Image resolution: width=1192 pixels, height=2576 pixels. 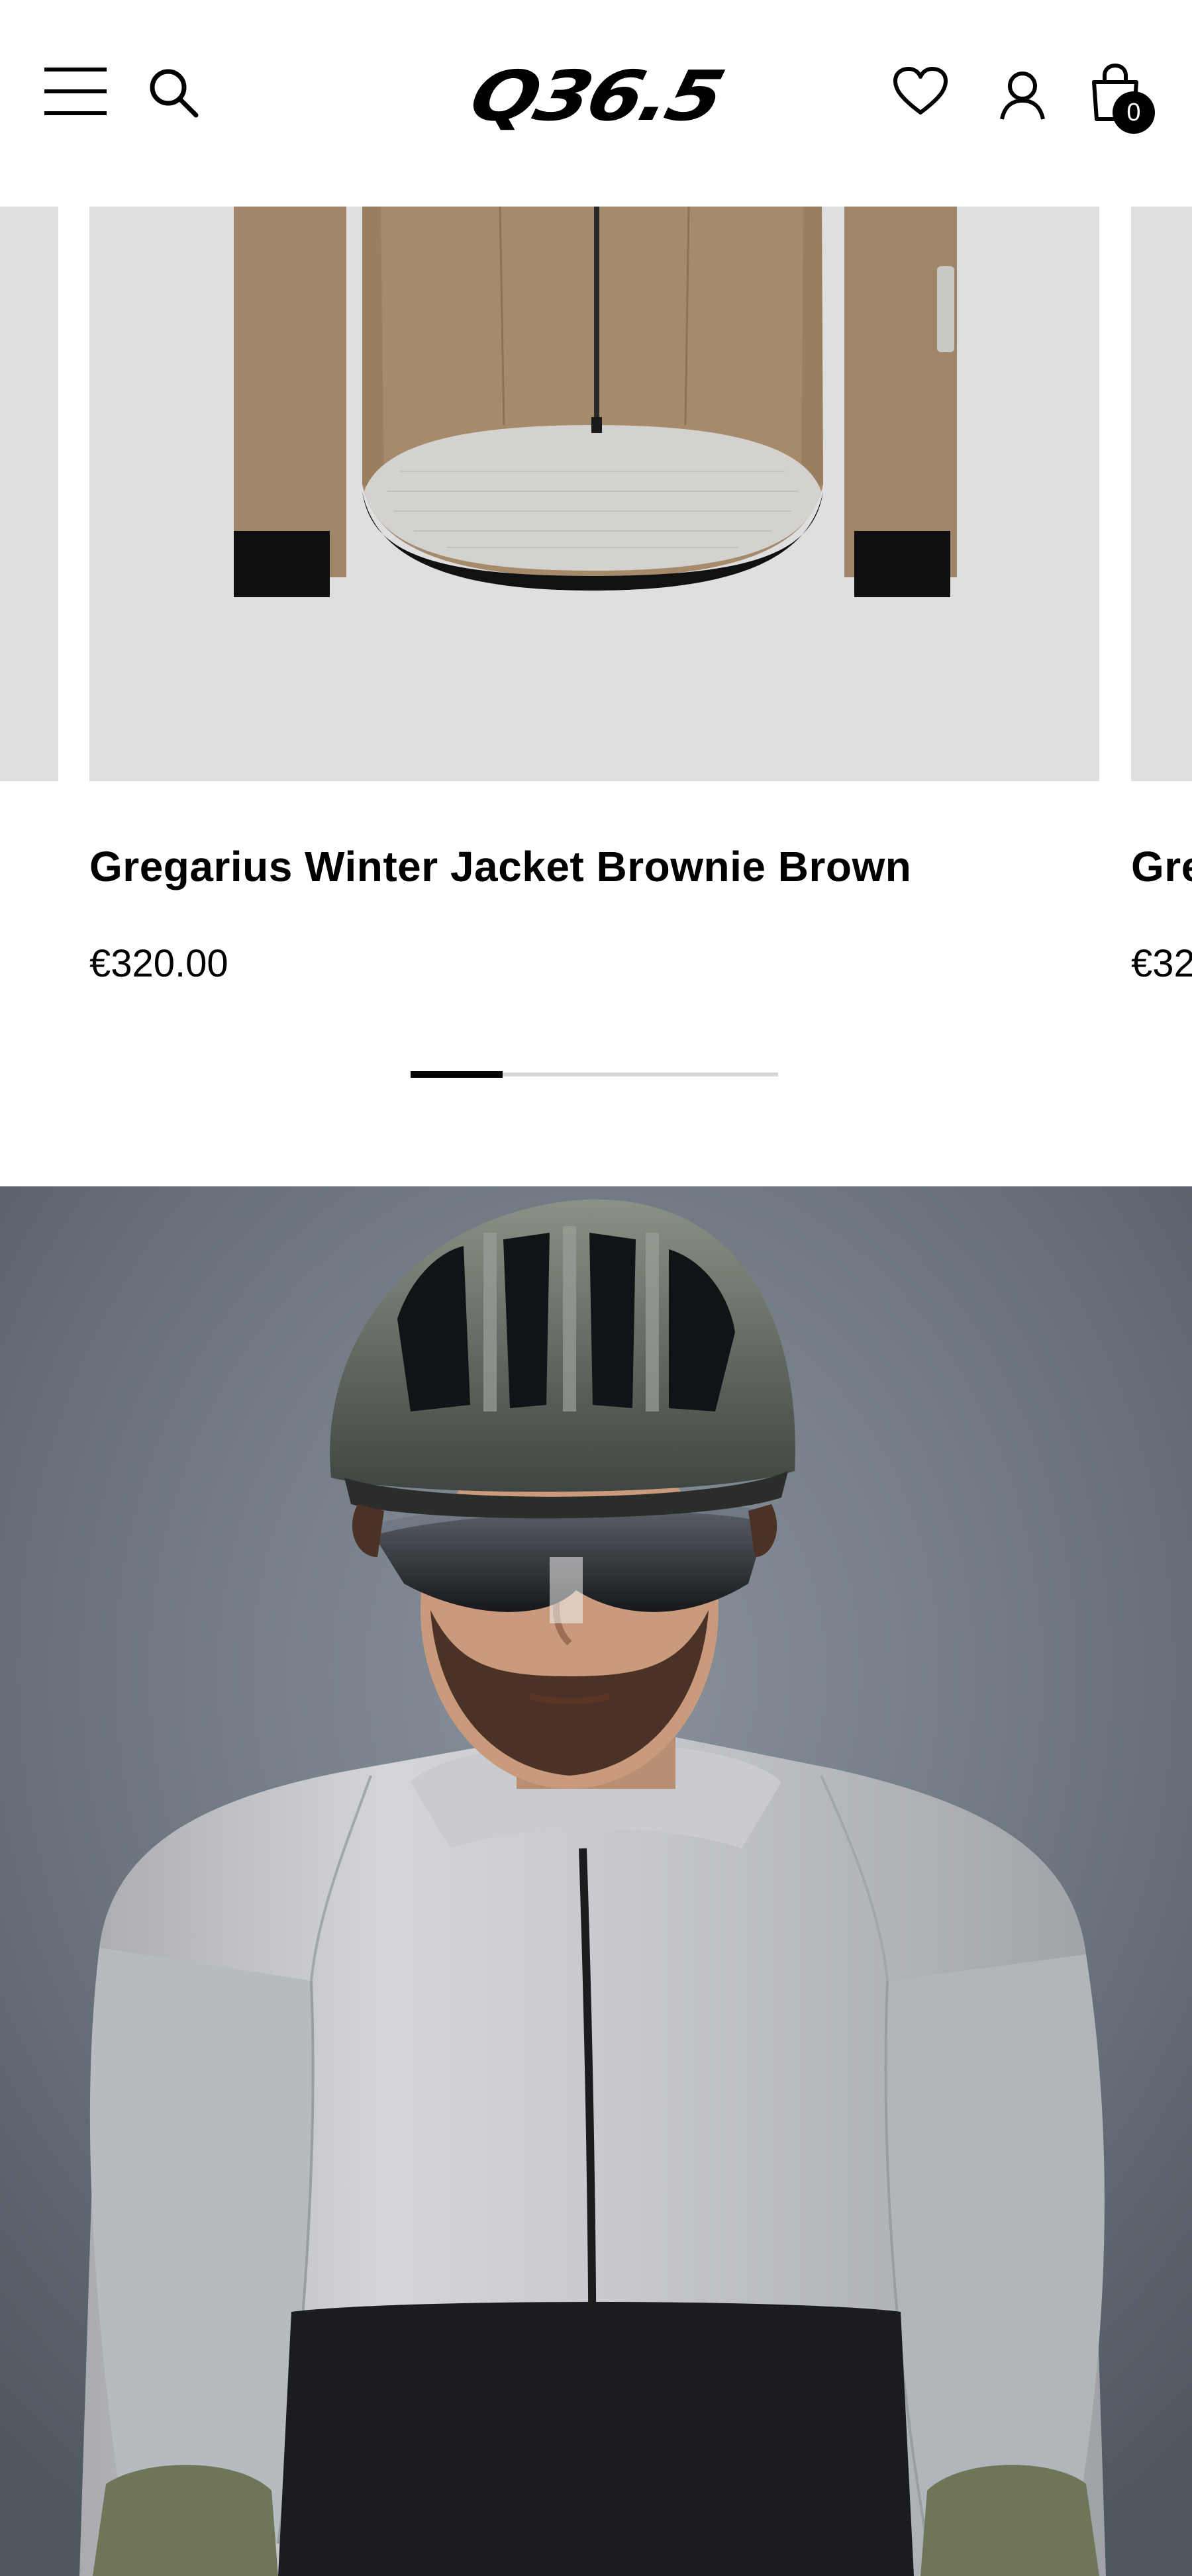 I want to click on cart-count-badge: 0, so click(x=1134, y=112).